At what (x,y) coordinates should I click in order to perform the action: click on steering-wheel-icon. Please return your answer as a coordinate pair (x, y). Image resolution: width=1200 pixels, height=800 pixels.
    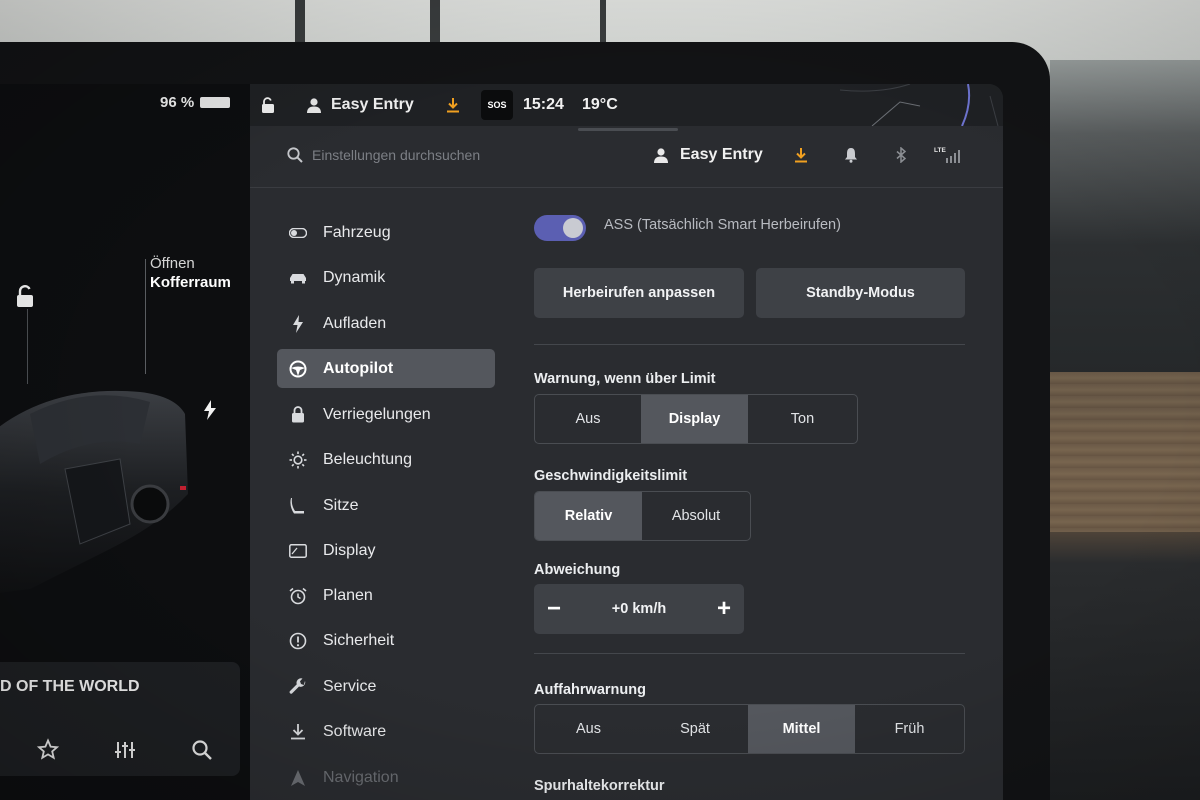
    Looking at the image, I should click on (298, 369).